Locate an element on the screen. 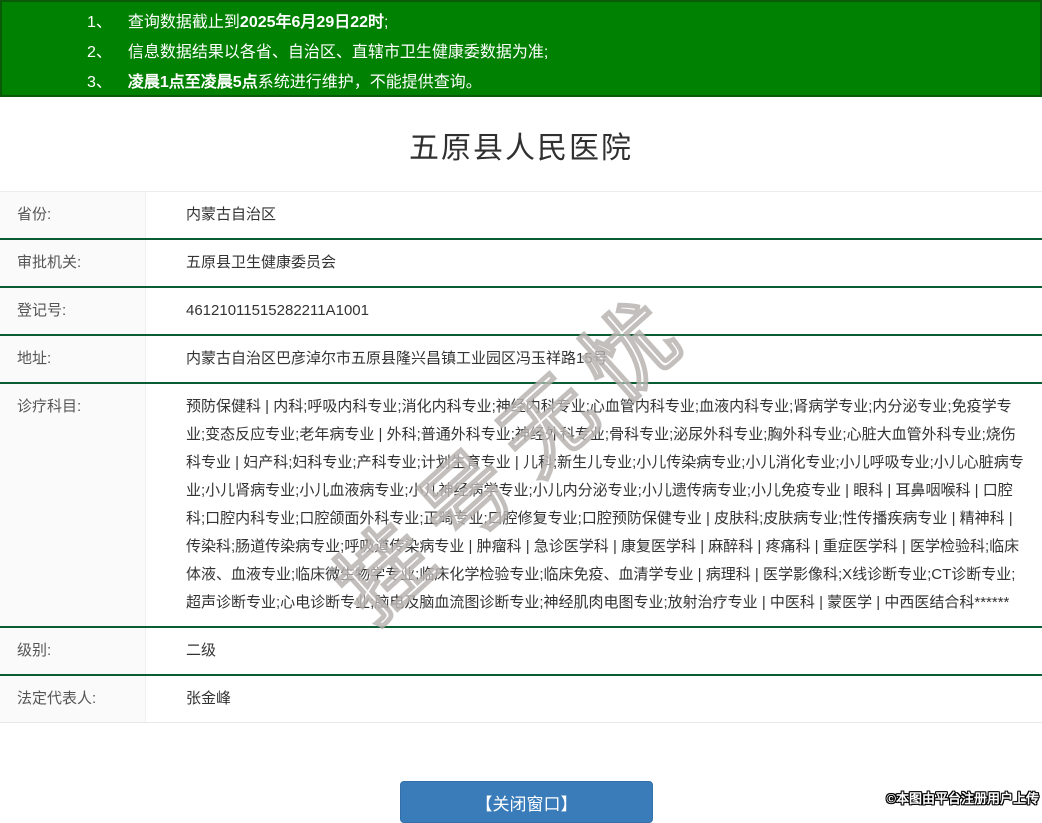 The image size is (1042, 823). info-row-approval-authority: 审批机关: 五原县卫生健康委员会 is located at coordinates (521, 264).